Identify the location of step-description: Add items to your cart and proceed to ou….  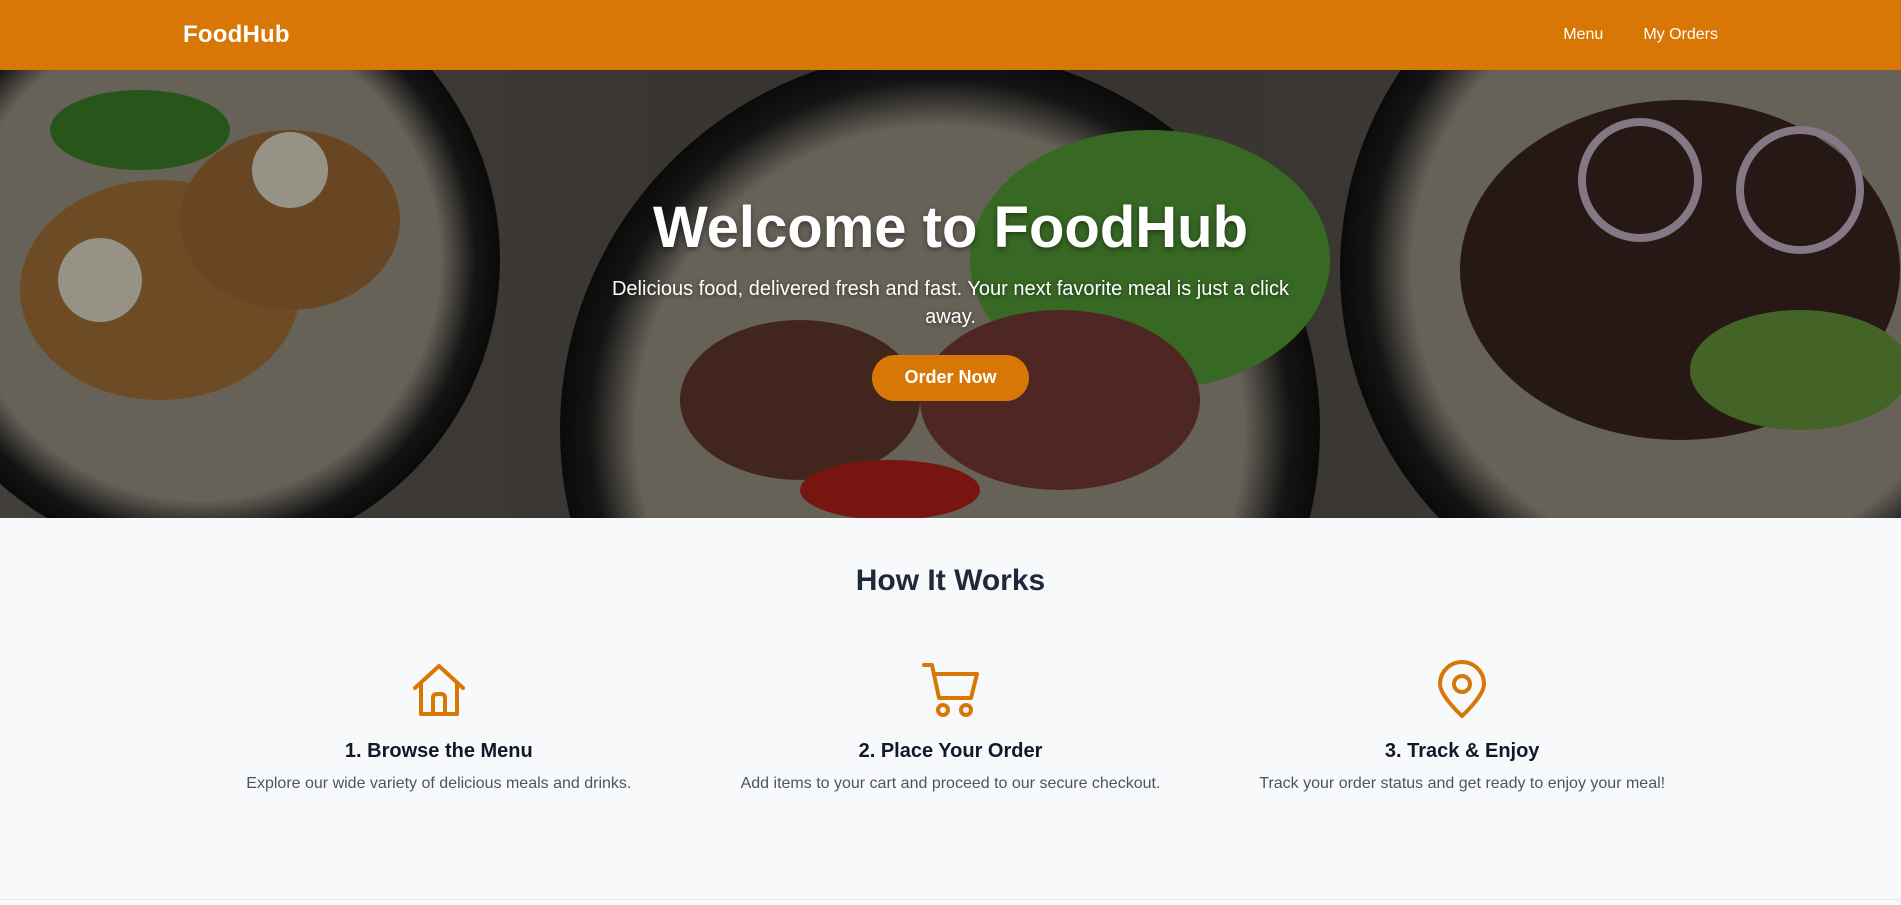
(950, 783).